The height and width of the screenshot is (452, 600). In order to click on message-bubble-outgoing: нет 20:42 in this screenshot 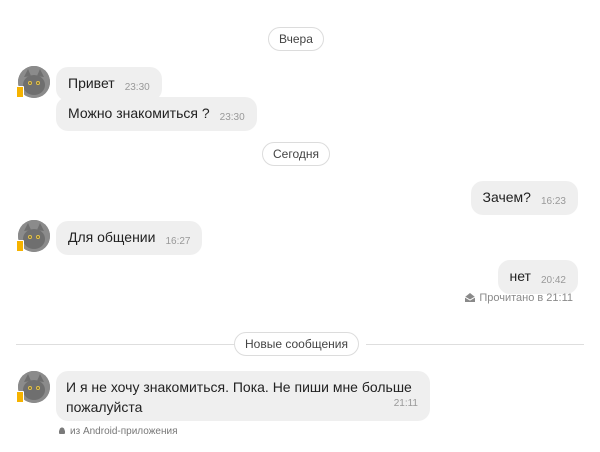, I will do `click(537, 277)`.